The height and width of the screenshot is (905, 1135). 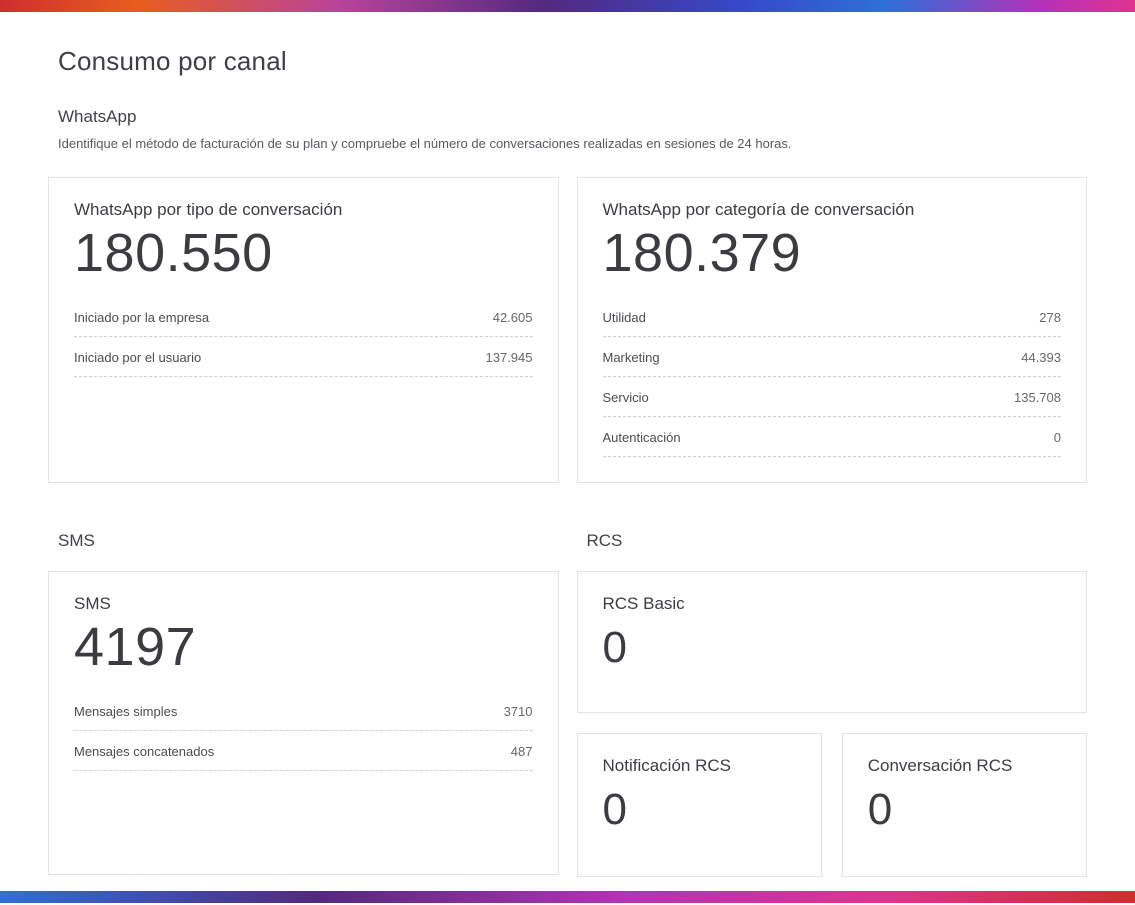 I want to click on metric-row: Iniciado por la empresa 42.605, so click(x=303, y=317).